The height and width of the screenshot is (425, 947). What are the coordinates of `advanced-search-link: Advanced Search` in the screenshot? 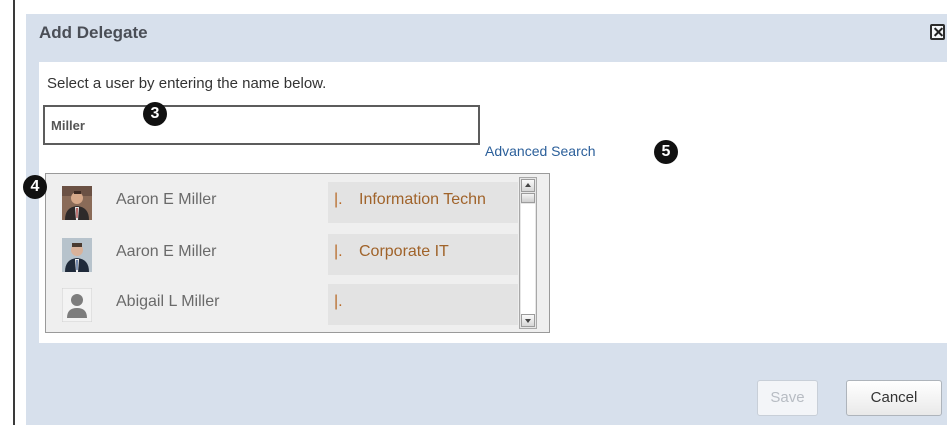 It's located at (540, 151).